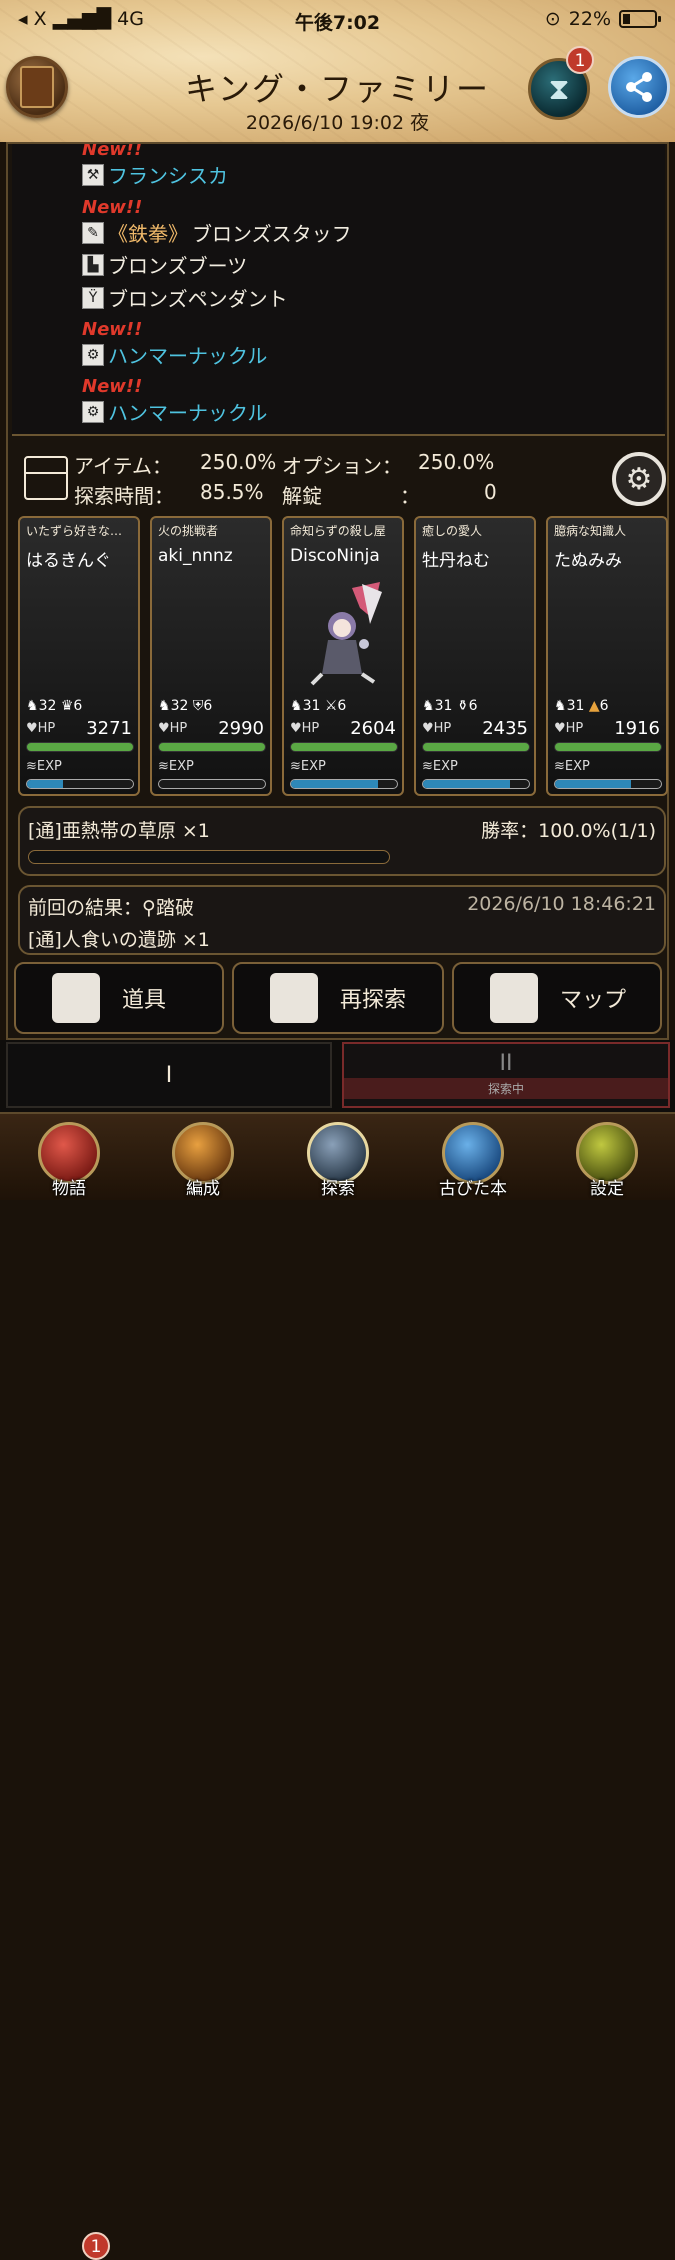 The image size is (675, 2260). What do you see at coordinates (79, 656) in the screenshot?
I see `party-card: いたずら好きな… はるきんぐ ♞32 ♛6 ♥HP 3271 ≋EXP` at bounding box center [79, 656].